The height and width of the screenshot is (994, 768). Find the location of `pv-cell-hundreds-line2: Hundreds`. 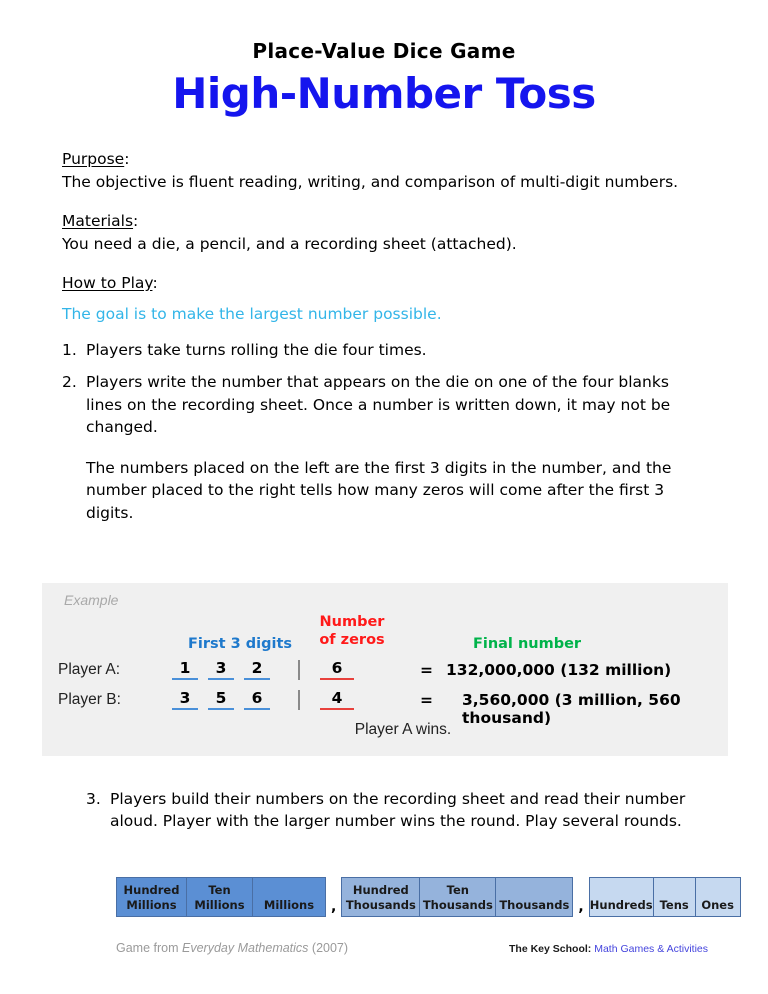

pv-cell-hundreds-line2: Hundreds is located at coordinates (621, 904).